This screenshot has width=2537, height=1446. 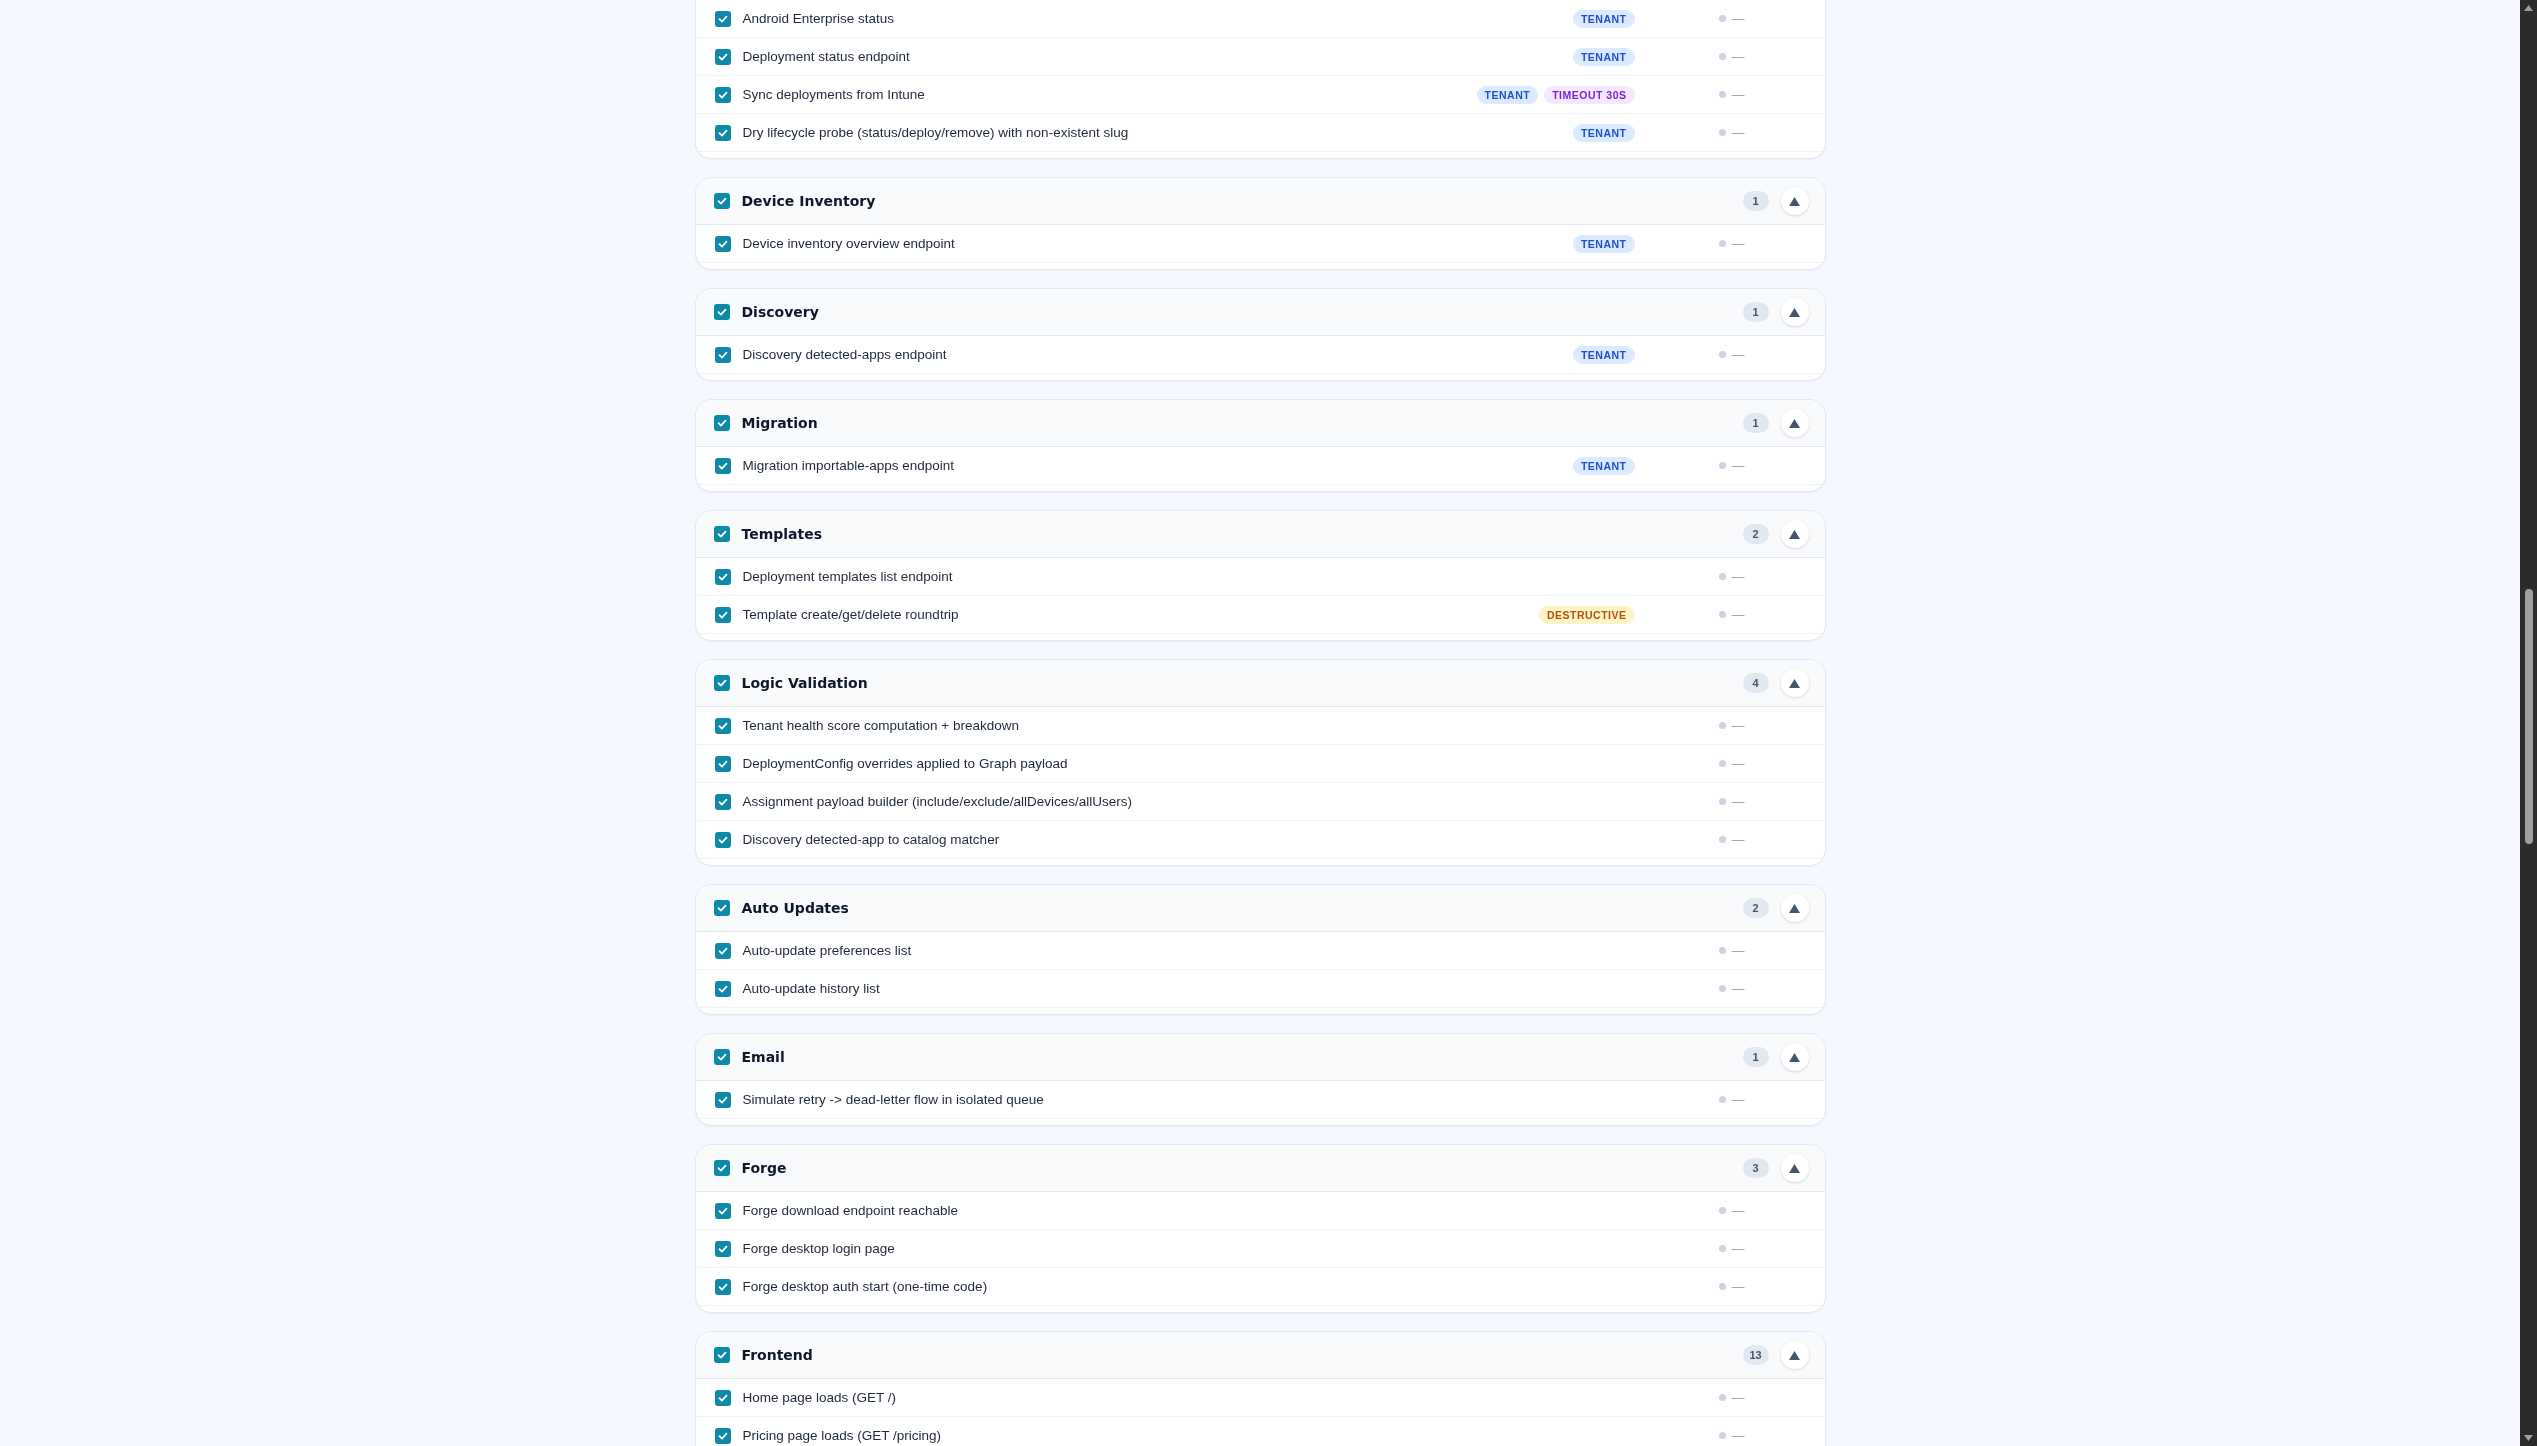 What do you see at coordinates (1755, 534) in the screenshot?
I see `count-badge: 2` at bounding box center [1755, 534].